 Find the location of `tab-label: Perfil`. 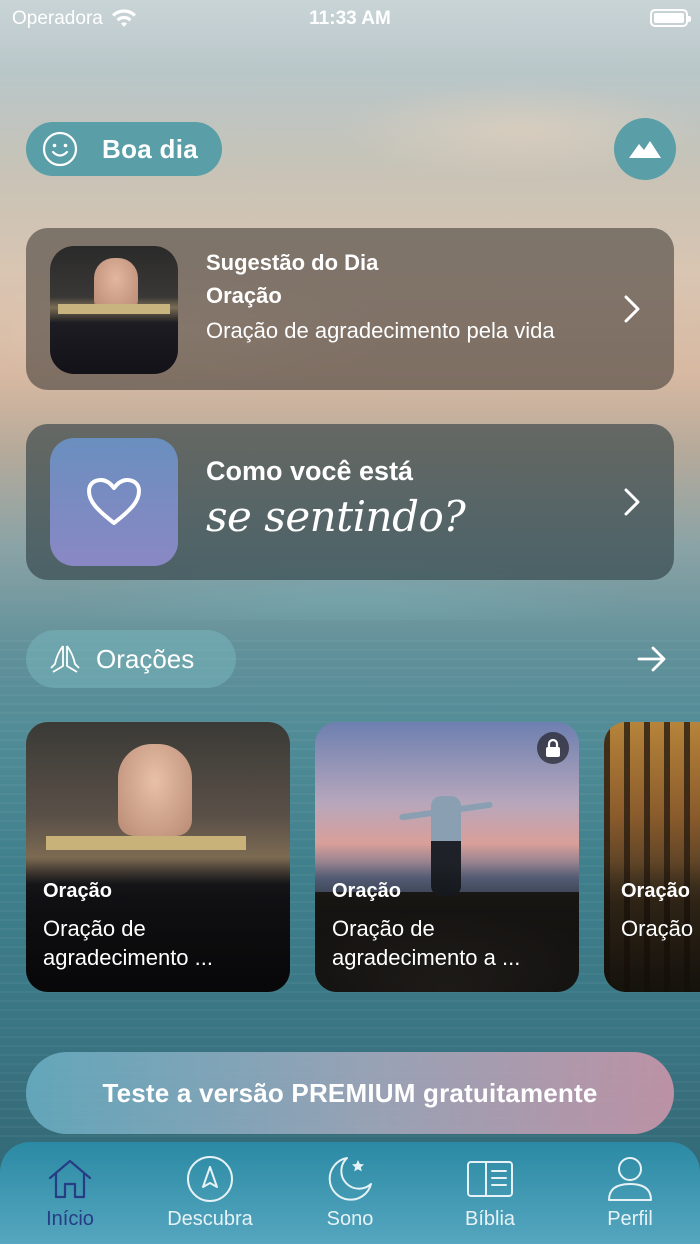

tab-label: Perfil is located at coordinates (630, 1219).